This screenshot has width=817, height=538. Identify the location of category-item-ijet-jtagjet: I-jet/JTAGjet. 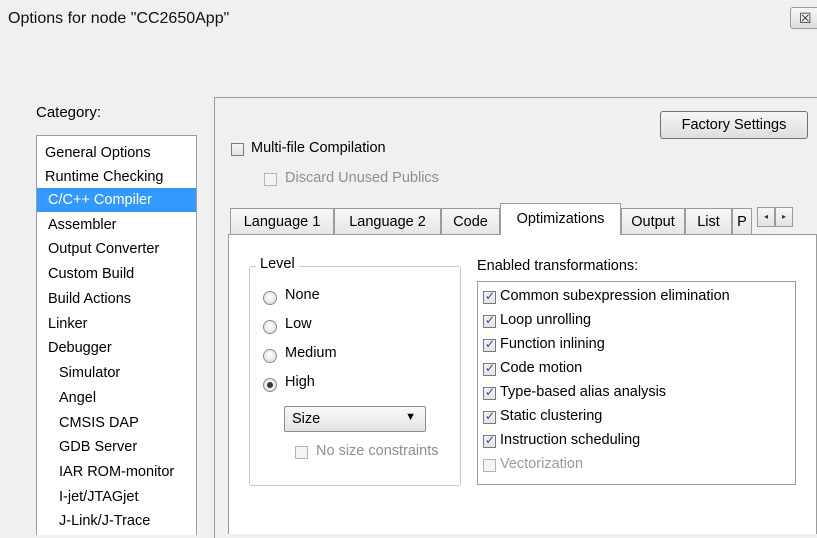
(99, 497).